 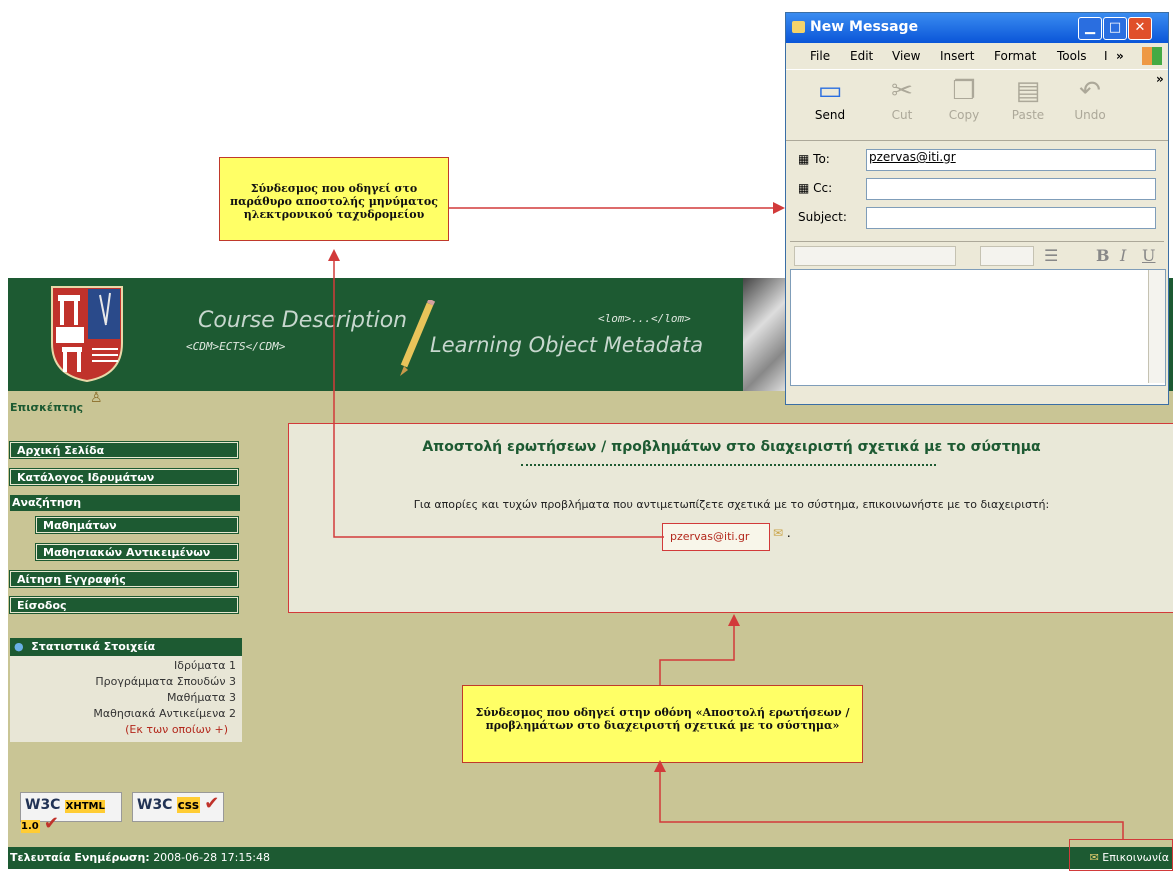 I want to click on cut-button: ✂ Cut, so click(x=902, y=98).